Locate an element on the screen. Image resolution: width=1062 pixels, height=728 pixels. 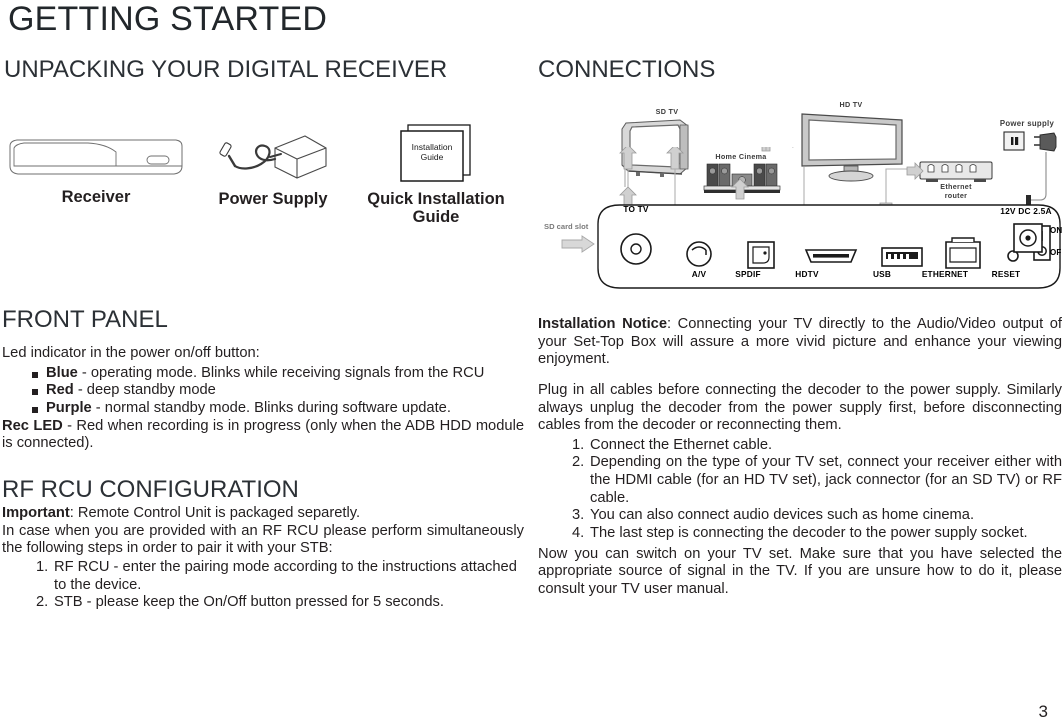
power-switch-off-label: OFF is located at coordinates (1056, 252).